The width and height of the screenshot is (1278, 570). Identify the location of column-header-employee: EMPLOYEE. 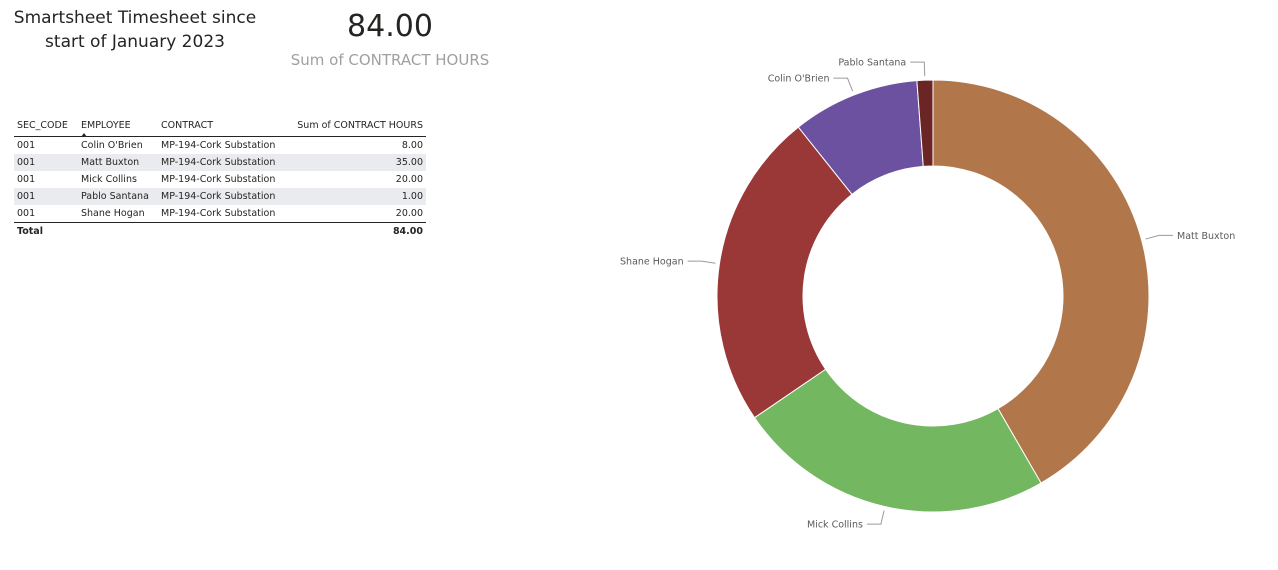
(118, 127).